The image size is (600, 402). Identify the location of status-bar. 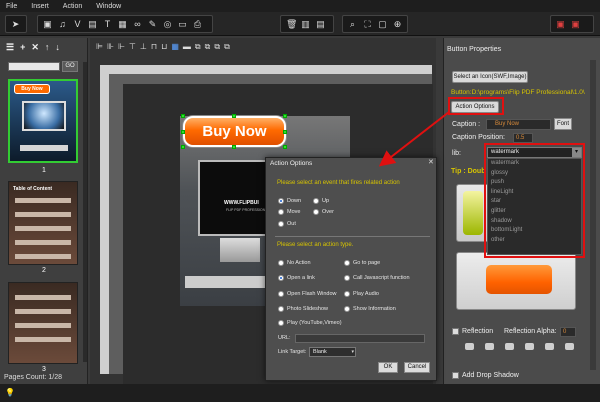
(300, 393).